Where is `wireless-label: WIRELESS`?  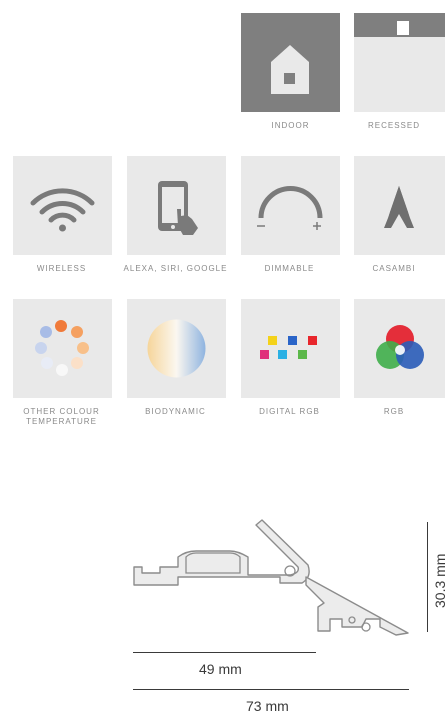 wireless-label: WIRELESS is located at coordinates (61, 268).